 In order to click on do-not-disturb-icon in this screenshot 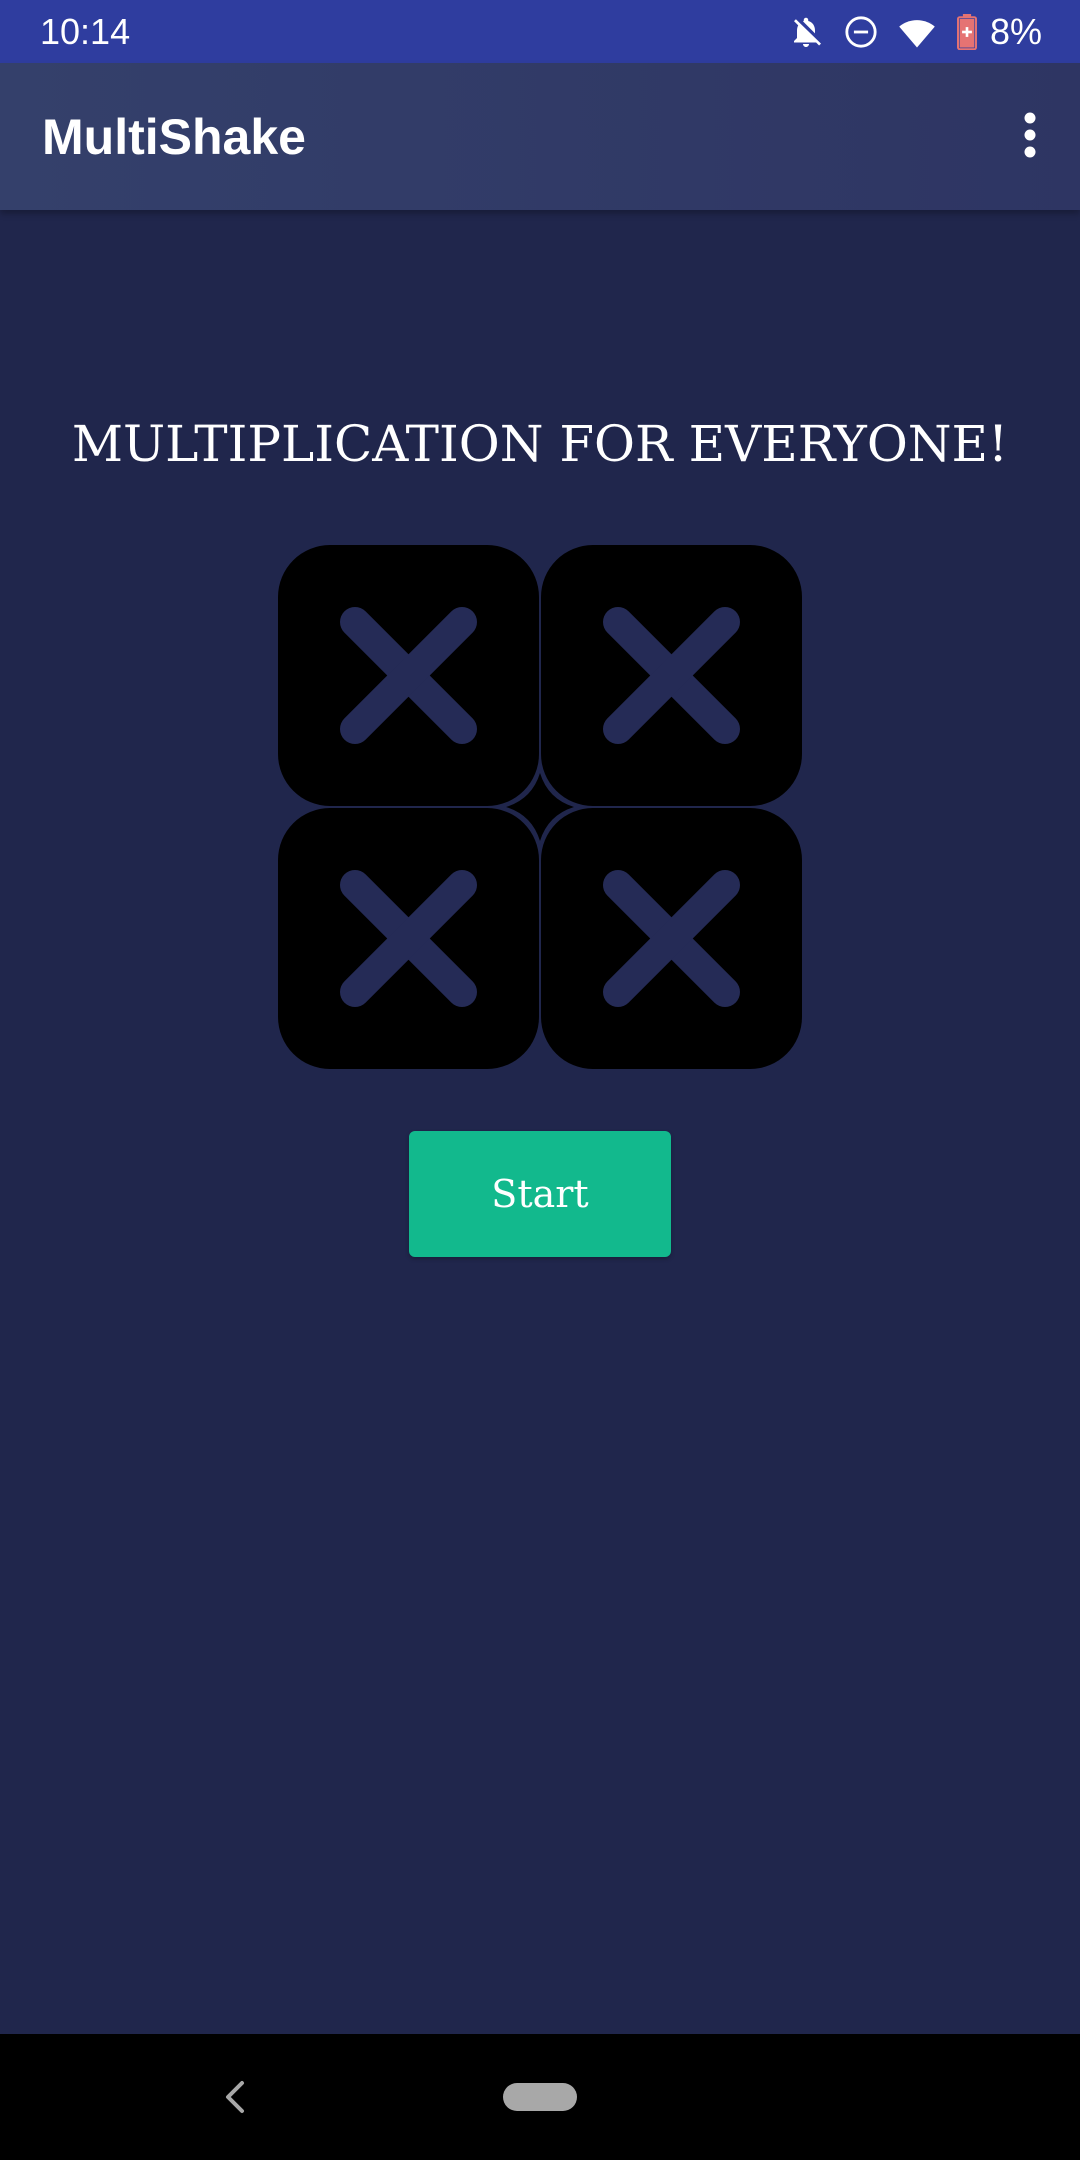, I will do `click(861, 32)`.